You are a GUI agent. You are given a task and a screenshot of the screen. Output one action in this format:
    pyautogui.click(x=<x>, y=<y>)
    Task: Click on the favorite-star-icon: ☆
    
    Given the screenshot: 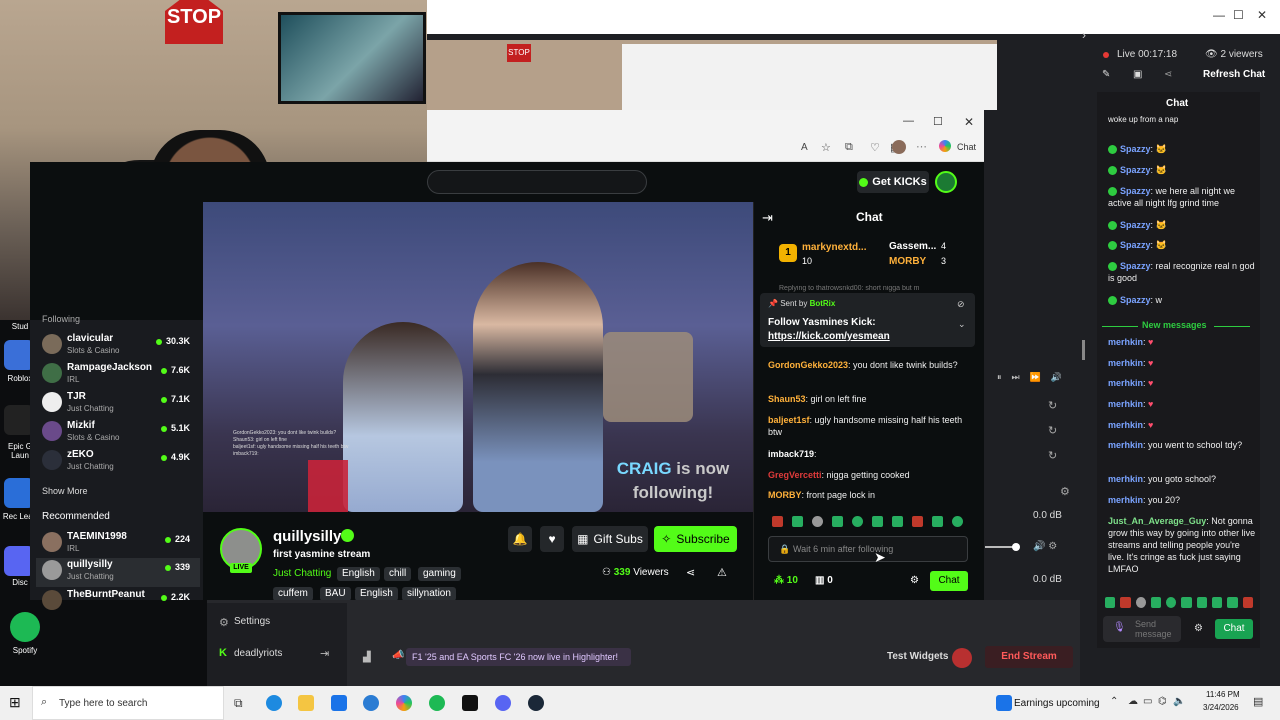 What is the action you would take?
    pyautogui.click(x=826, y=147)
    